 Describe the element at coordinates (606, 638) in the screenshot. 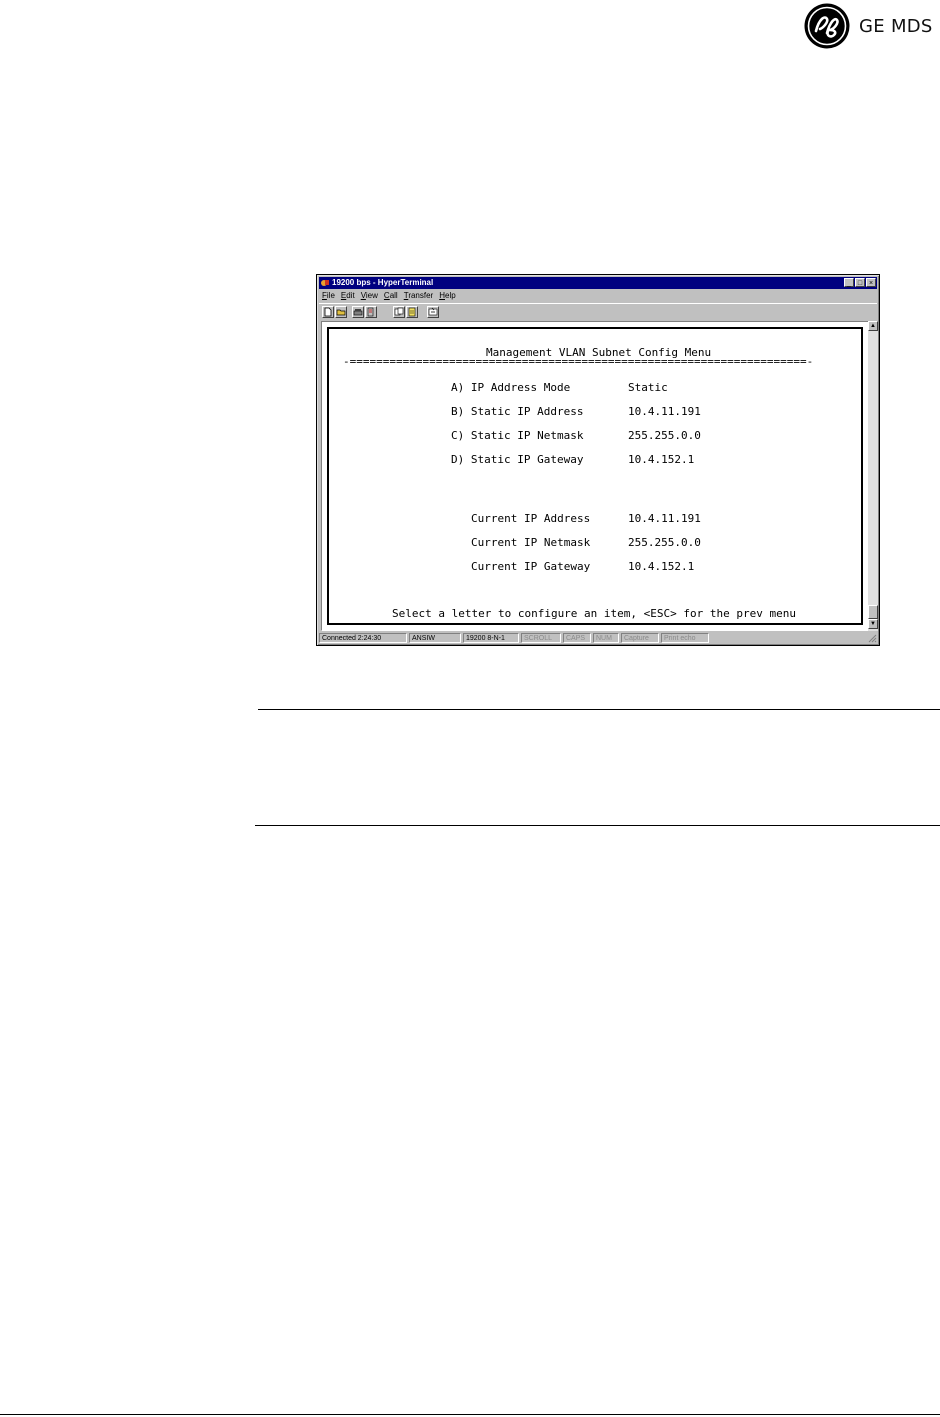

I see `status-num: NUM` at that location.